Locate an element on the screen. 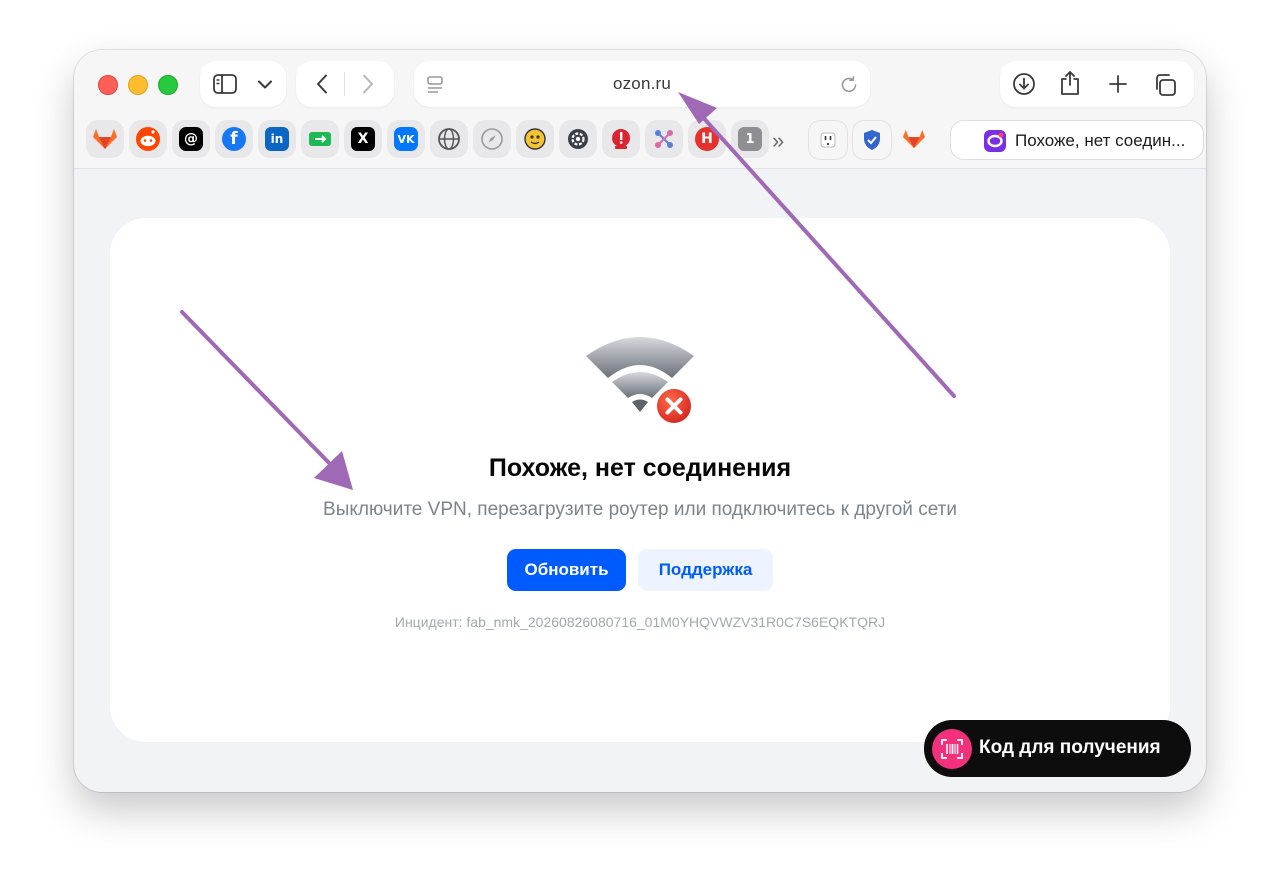  favorite-reddit is located at coordinates (148, 139).